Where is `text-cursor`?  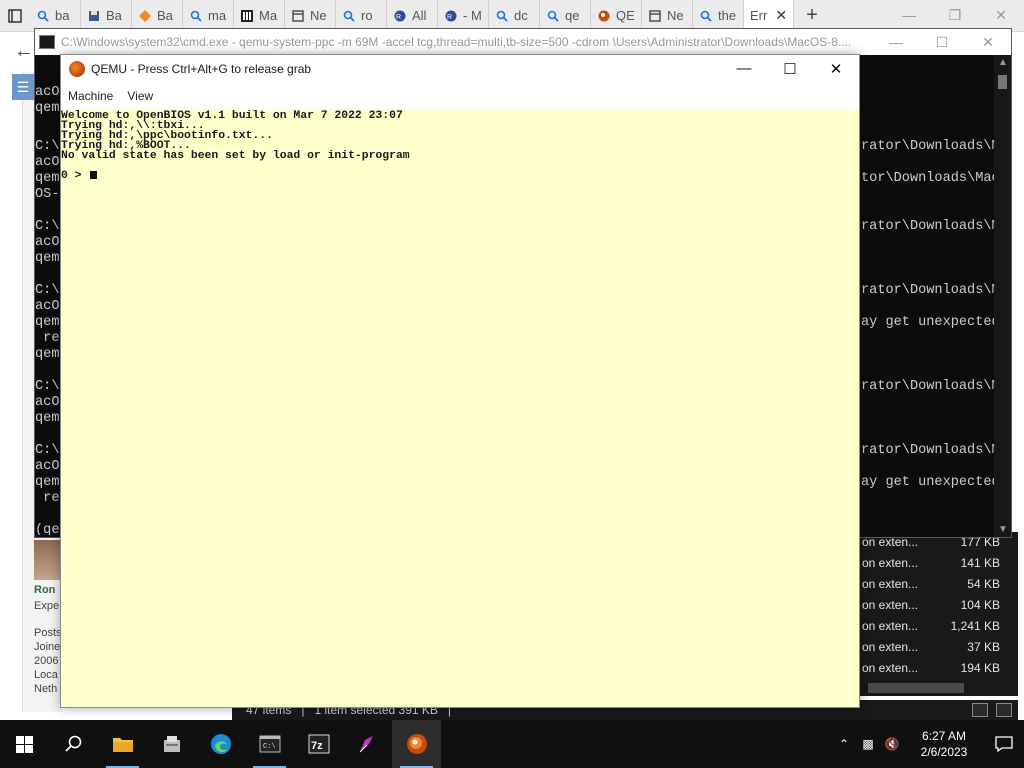 text-cursor is located at coordinates (94, 175).